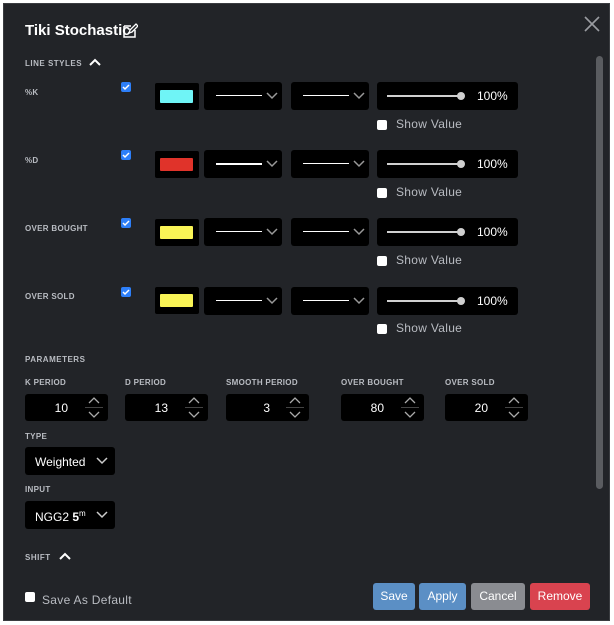 The height and width of the screenshot is (625, 614). Describe the element at coordinates (60, 516) in the screenshot. I see `input-selected-value: NGG2 5m` at that location.